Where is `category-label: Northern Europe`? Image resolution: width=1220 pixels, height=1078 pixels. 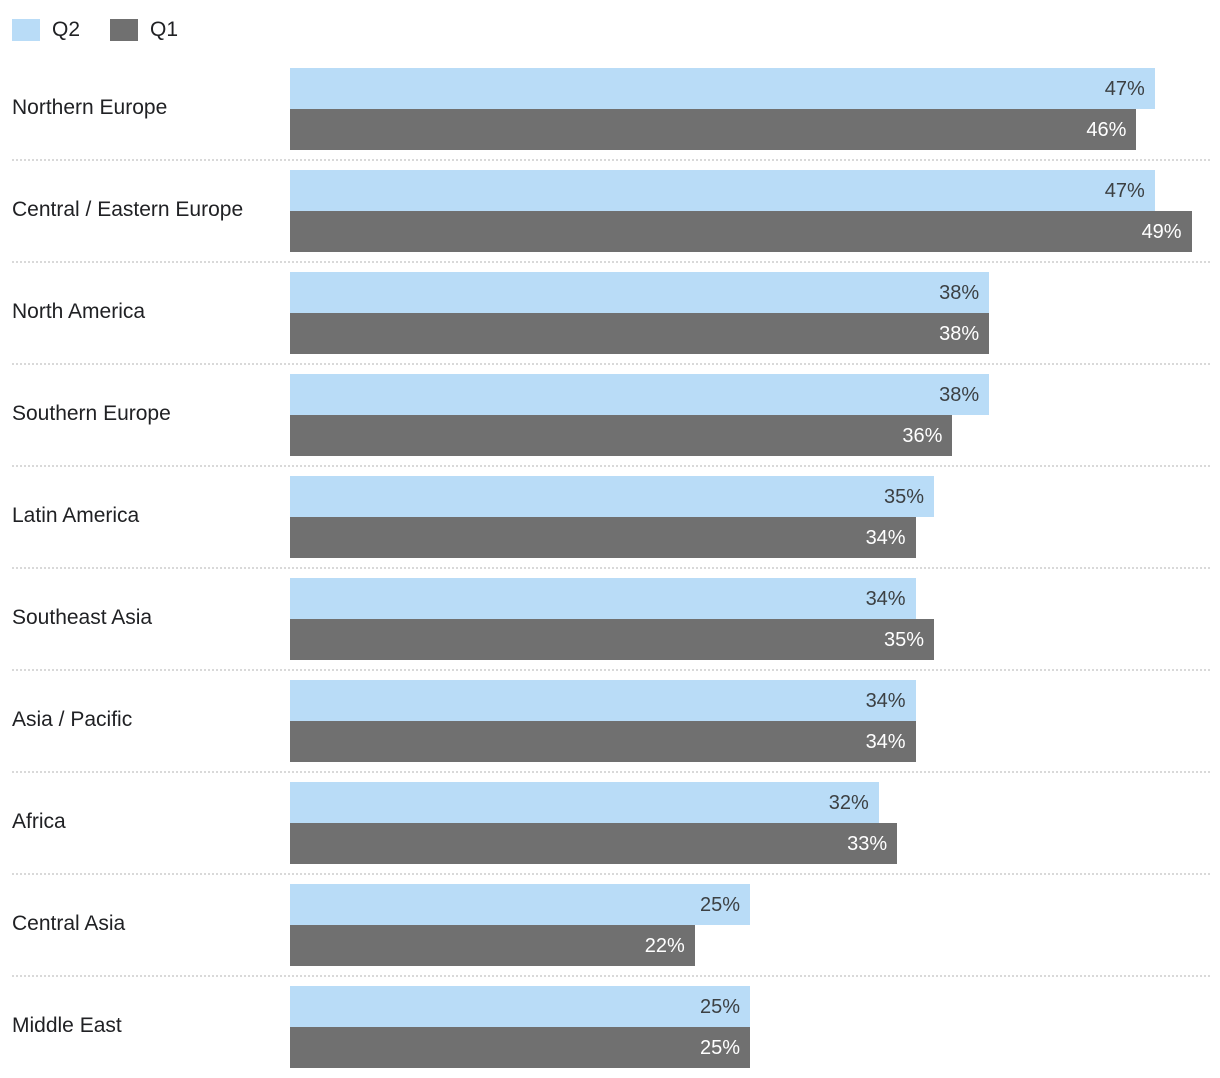
category-label: Northern Europe is located at coordinates (90, 107).